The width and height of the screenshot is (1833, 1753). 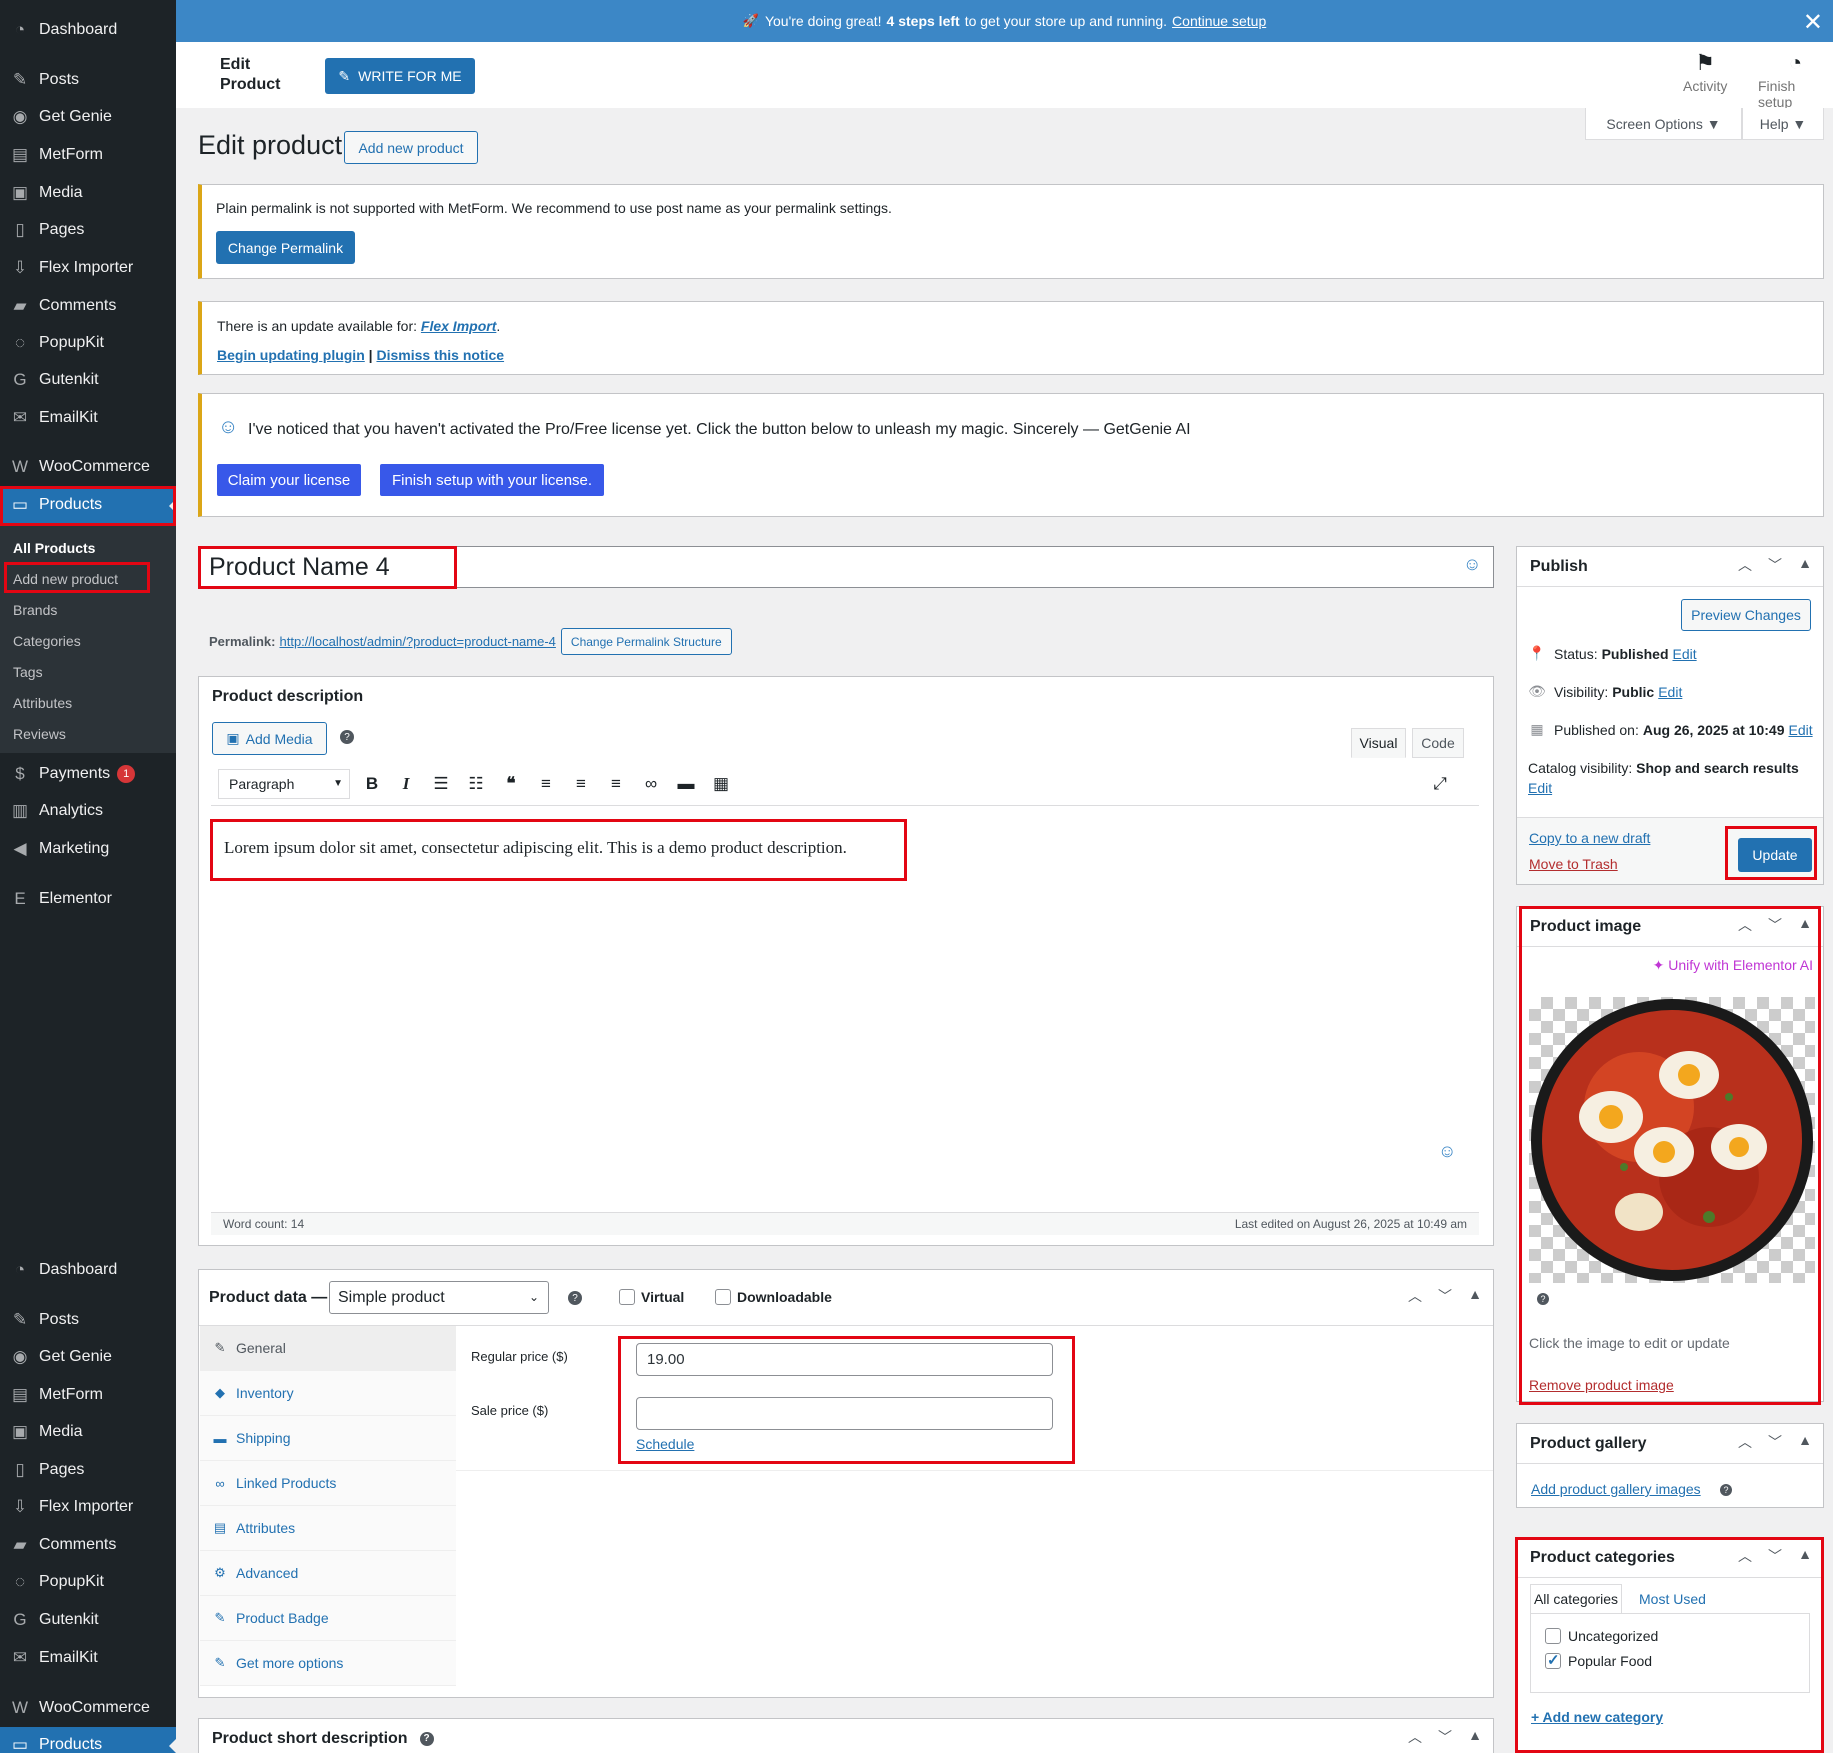 I want to click on sidebar-item-media: ▣ Media, so click(x=88, y=193).